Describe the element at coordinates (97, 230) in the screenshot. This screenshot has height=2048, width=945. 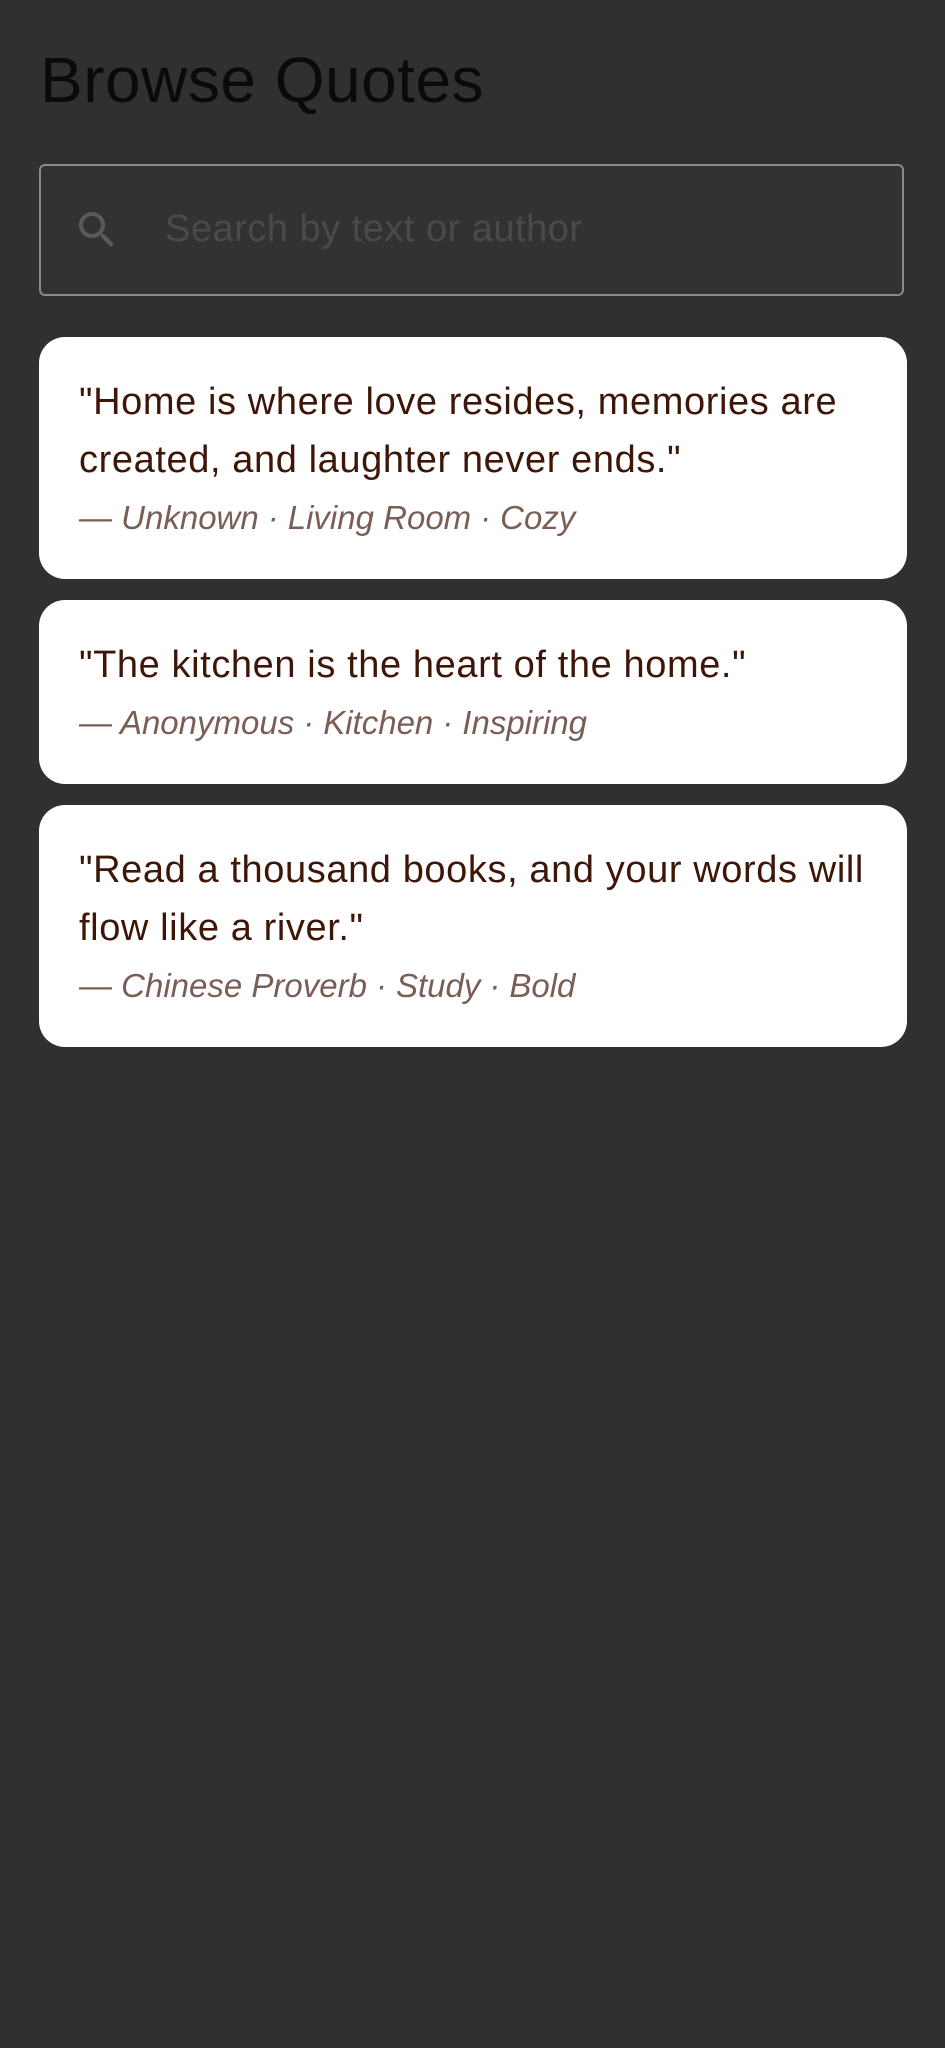
I see `search-icon` at that location.